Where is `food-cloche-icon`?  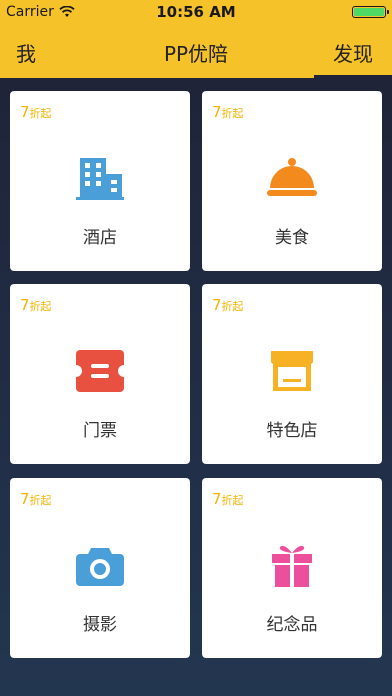
food-cloche-icon is located at coordinates (292, 177).